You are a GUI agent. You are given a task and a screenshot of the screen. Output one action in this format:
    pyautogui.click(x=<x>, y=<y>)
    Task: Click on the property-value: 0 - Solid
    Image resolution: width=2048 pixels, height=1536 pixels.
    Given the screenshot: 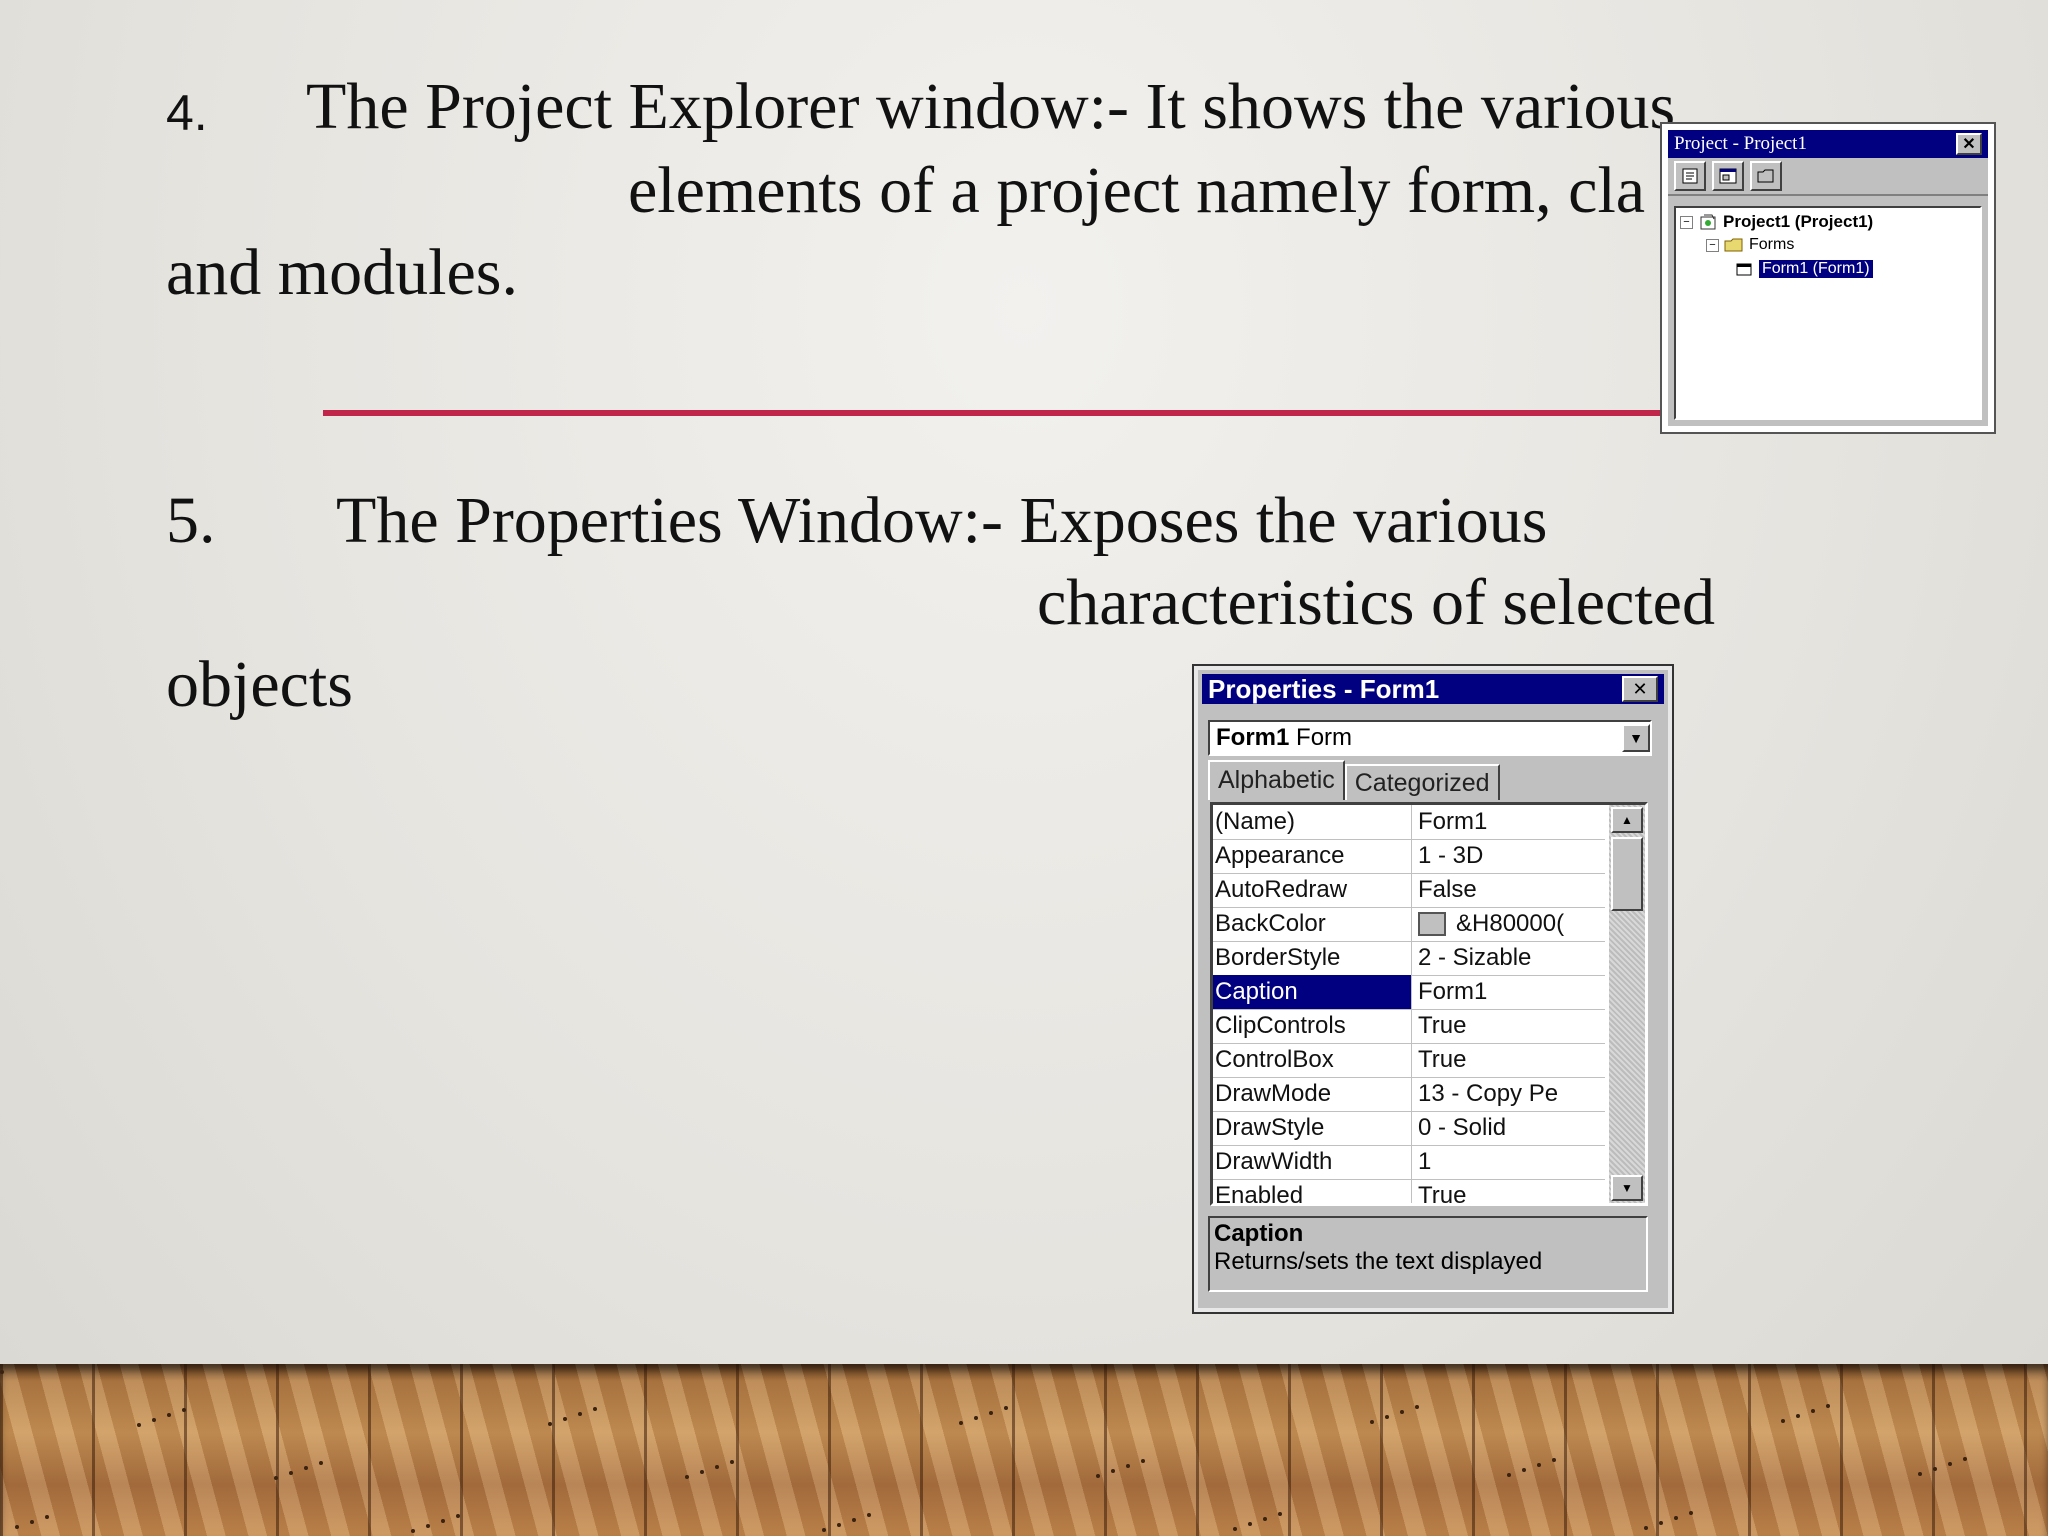 What is the action you would take?
    pyautogui.click(x=1508, y=1128)
    